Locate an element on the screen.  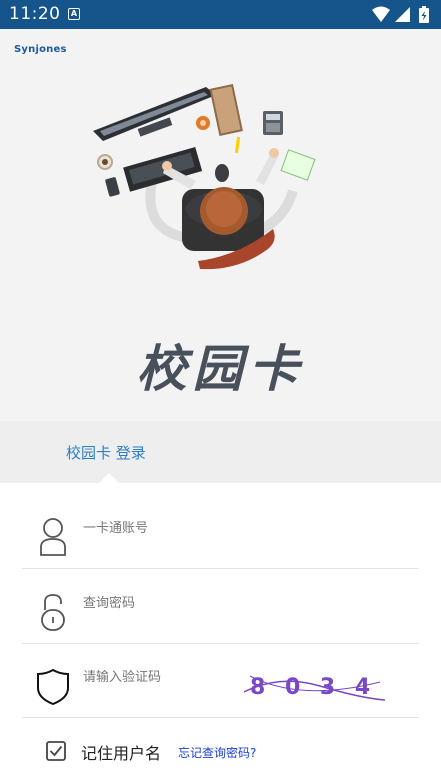
captcha-text: 8 0 3 4 4 is located at coordinates (319, 687).